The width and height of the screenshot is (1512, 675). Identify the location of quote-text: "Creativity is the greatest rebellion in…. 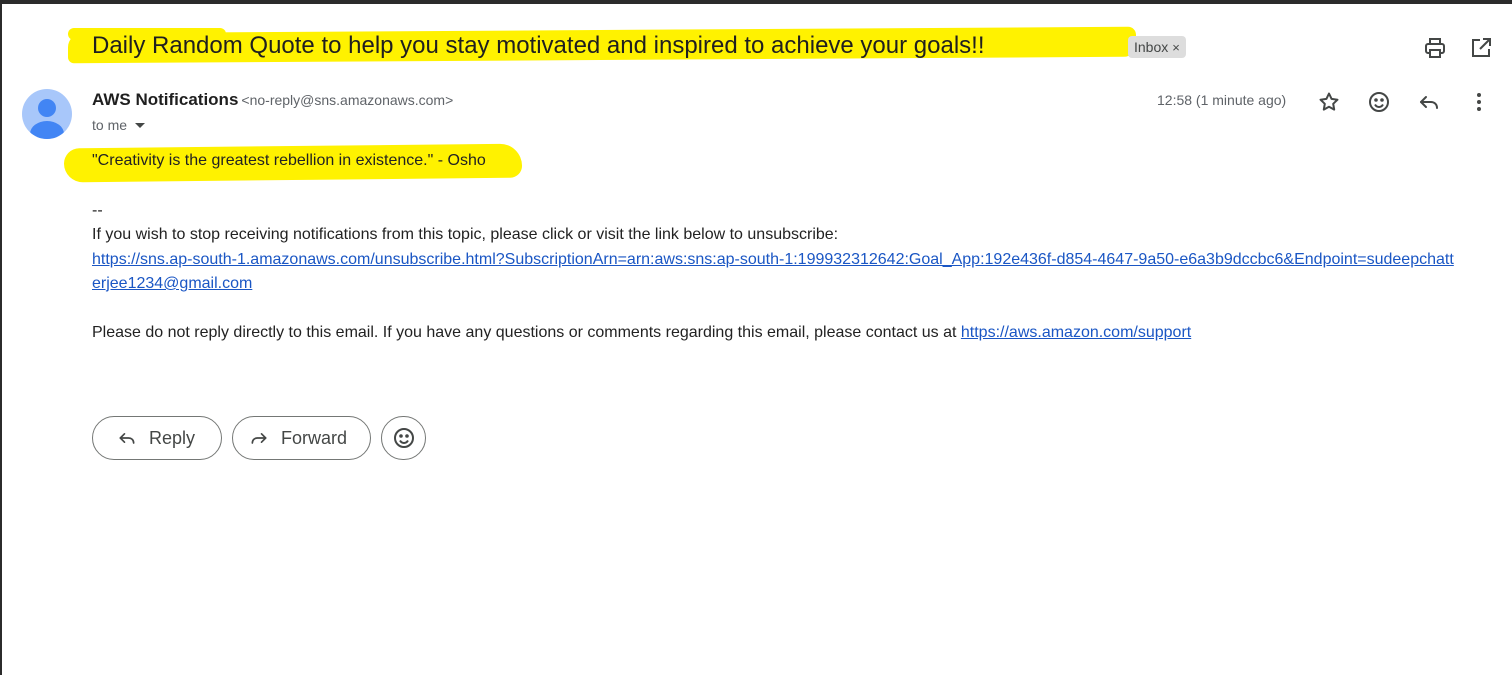
(289, 160).